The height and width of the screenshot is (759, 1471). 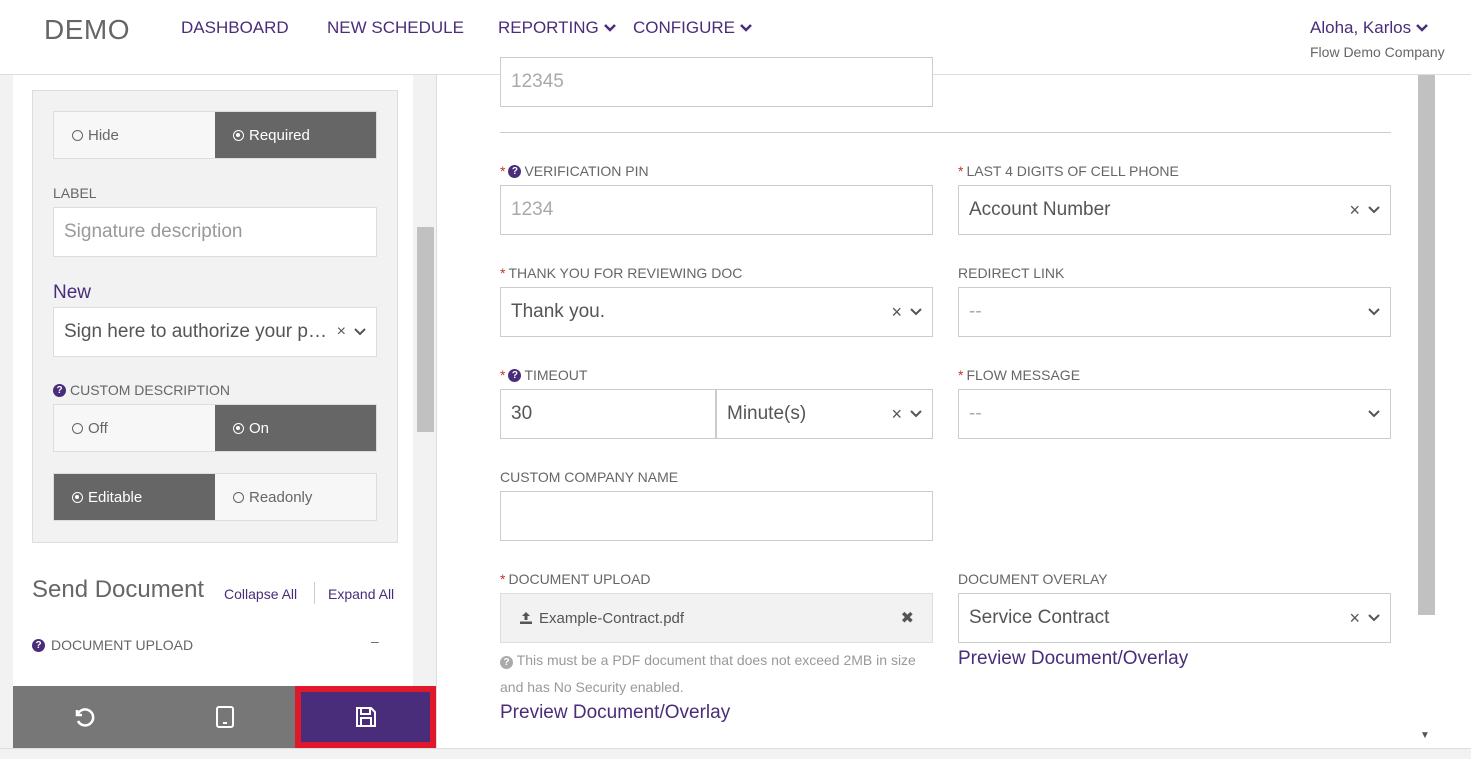 What do you see at coordinates (716, 82) in the screenshot?
I see `top-input: 12345` at bounding box center [716, 82].